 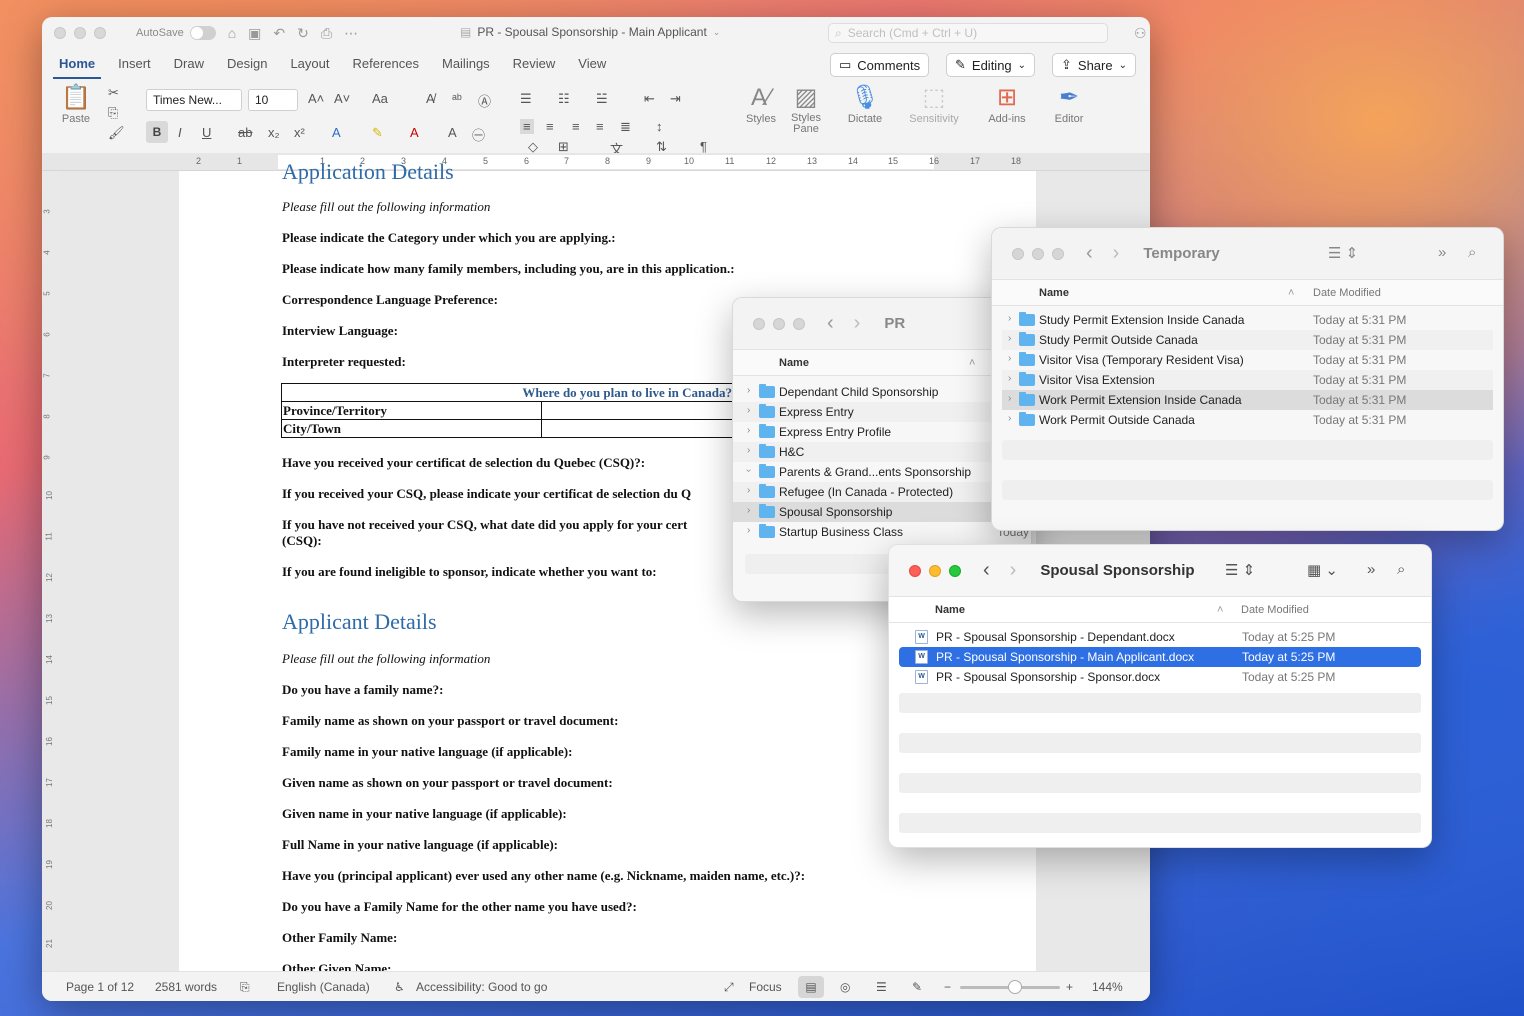 I want to click on numbering-icon: ☷, so click(x=564, y=99).